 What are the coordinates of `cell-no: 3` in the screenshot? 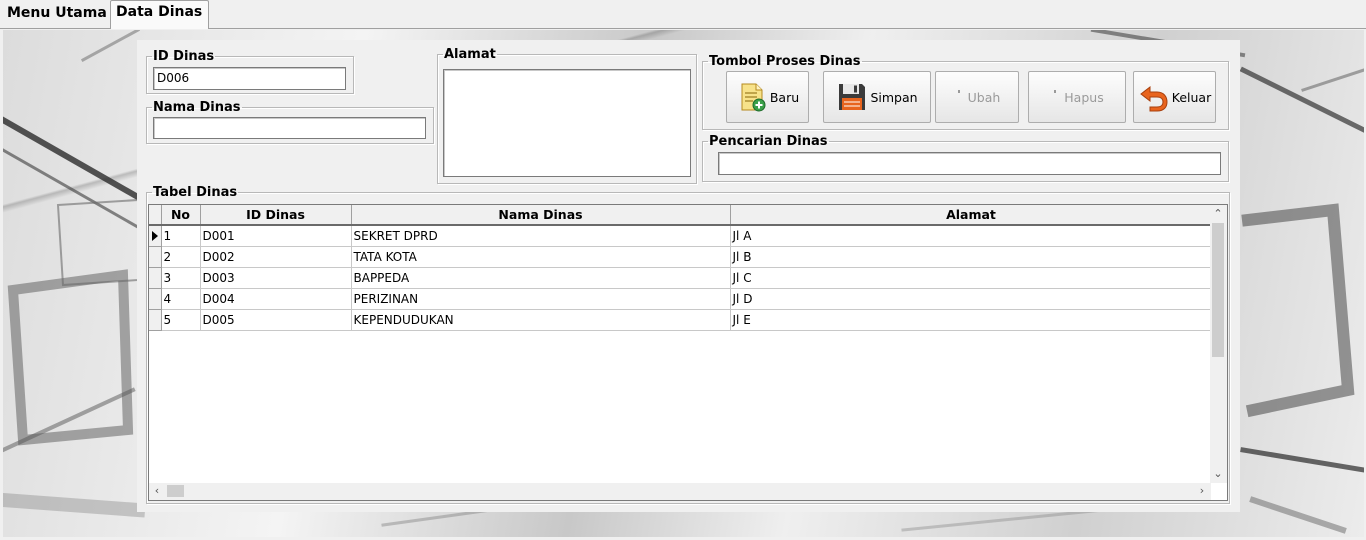 It's located at (181, 278).